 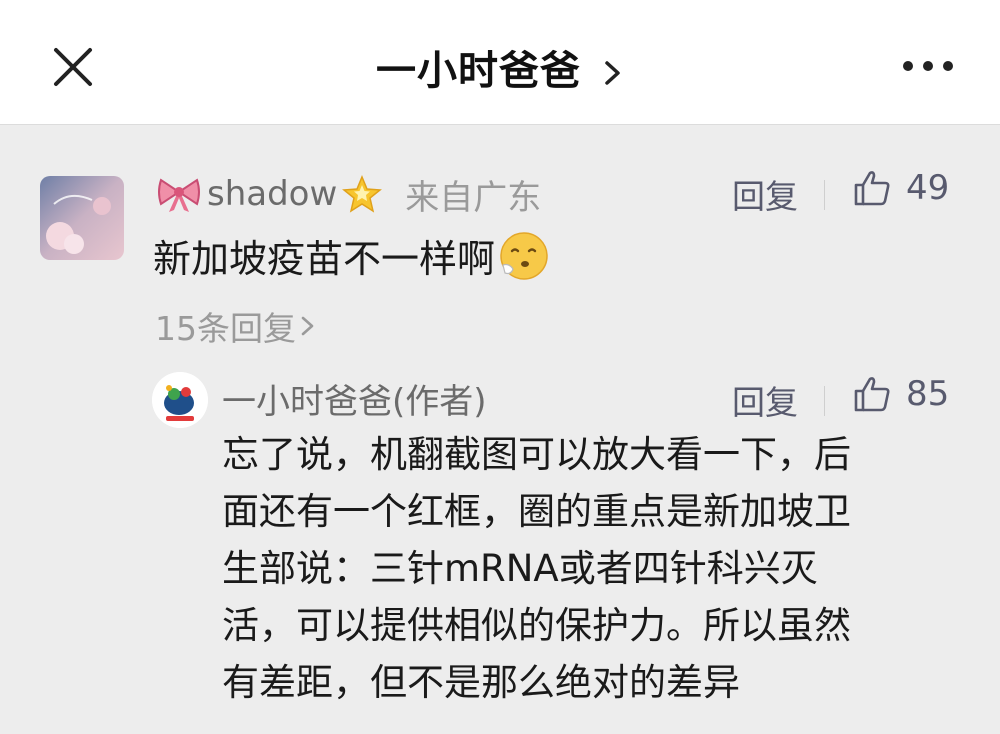 What do you see at coordinates (900, 394) in the screenshot?
I see `like-button: 85` at bounding box center [900, 394].